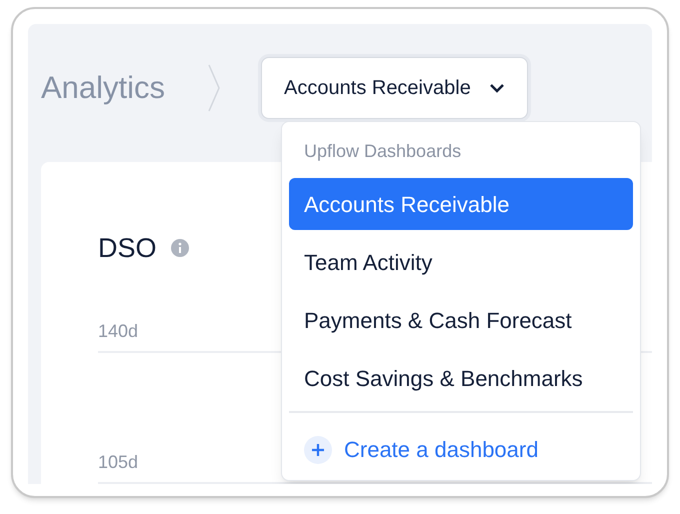  What do you see at coordinates (118, 462) in the screenshot?
I see `axis-label: 105d` at bounding box center [118, 462].